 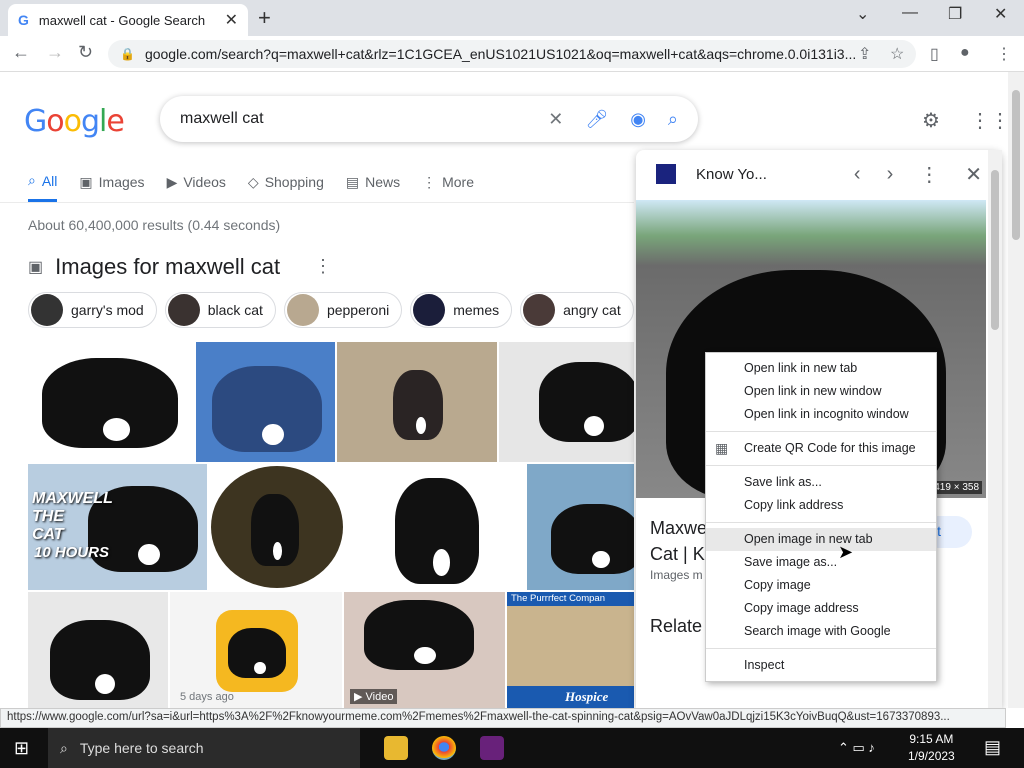 What do you see at coordinates (910, 13) in the screenshot?
I see `minimize-button: —` at bounding box center [910, 13].